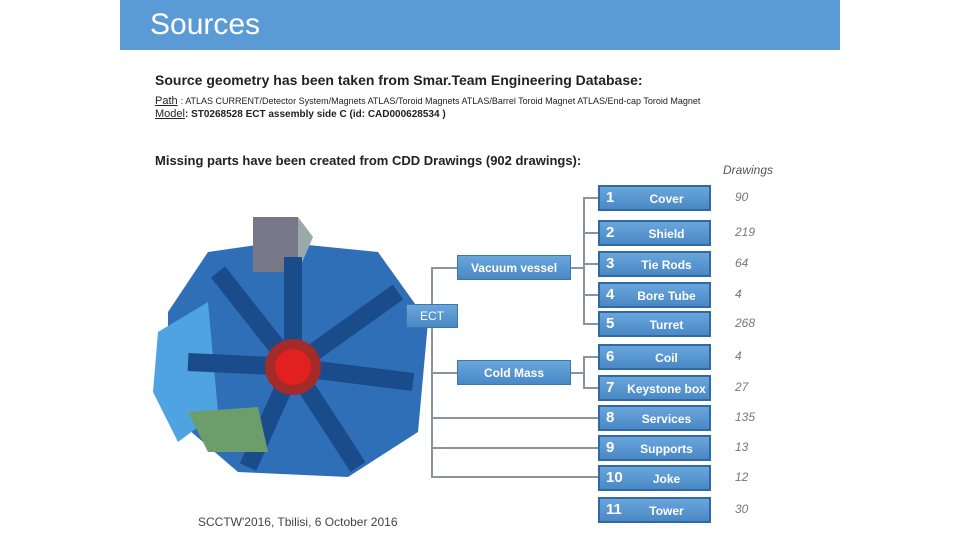 The width and height of the screenshot is (960, 540). Describe the element at coordinates (514, 267) in the screenshot. I see `node-vacuum-vessel: Vacuum vessel` at that location.